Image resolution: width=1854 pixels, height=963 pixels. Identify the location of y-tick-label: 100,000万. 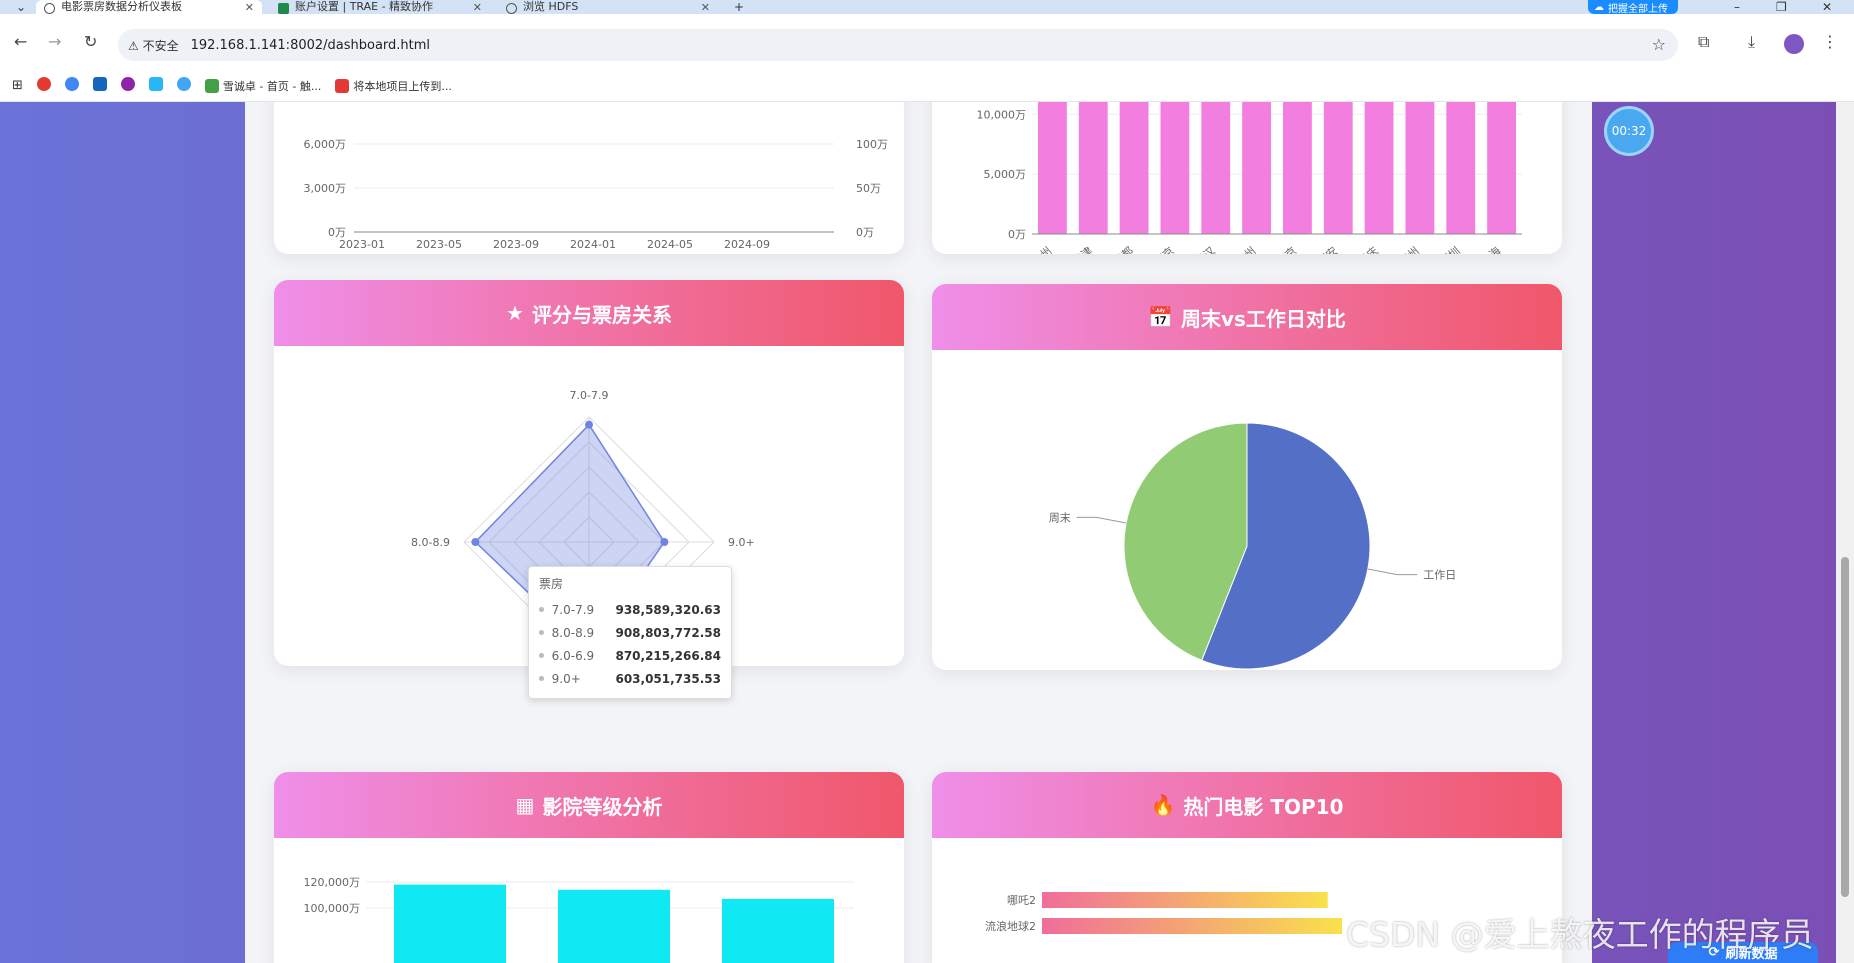
(332, 908).